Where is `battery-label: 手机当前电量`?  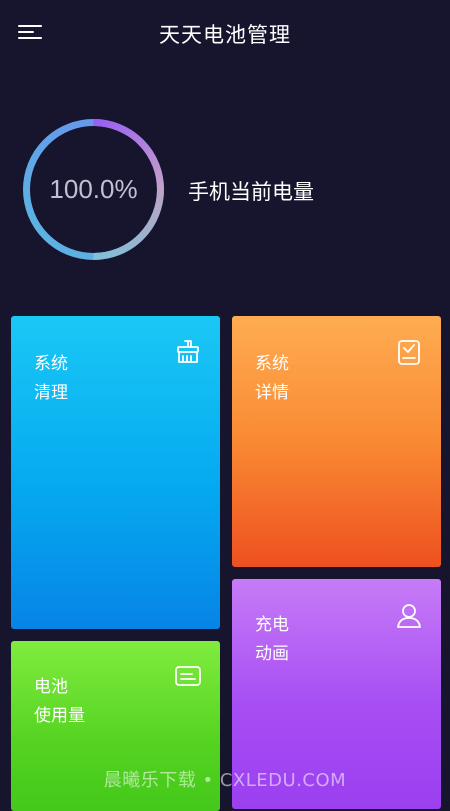
battery-label: 手机当前电量 is located at coordinates (251, 192).